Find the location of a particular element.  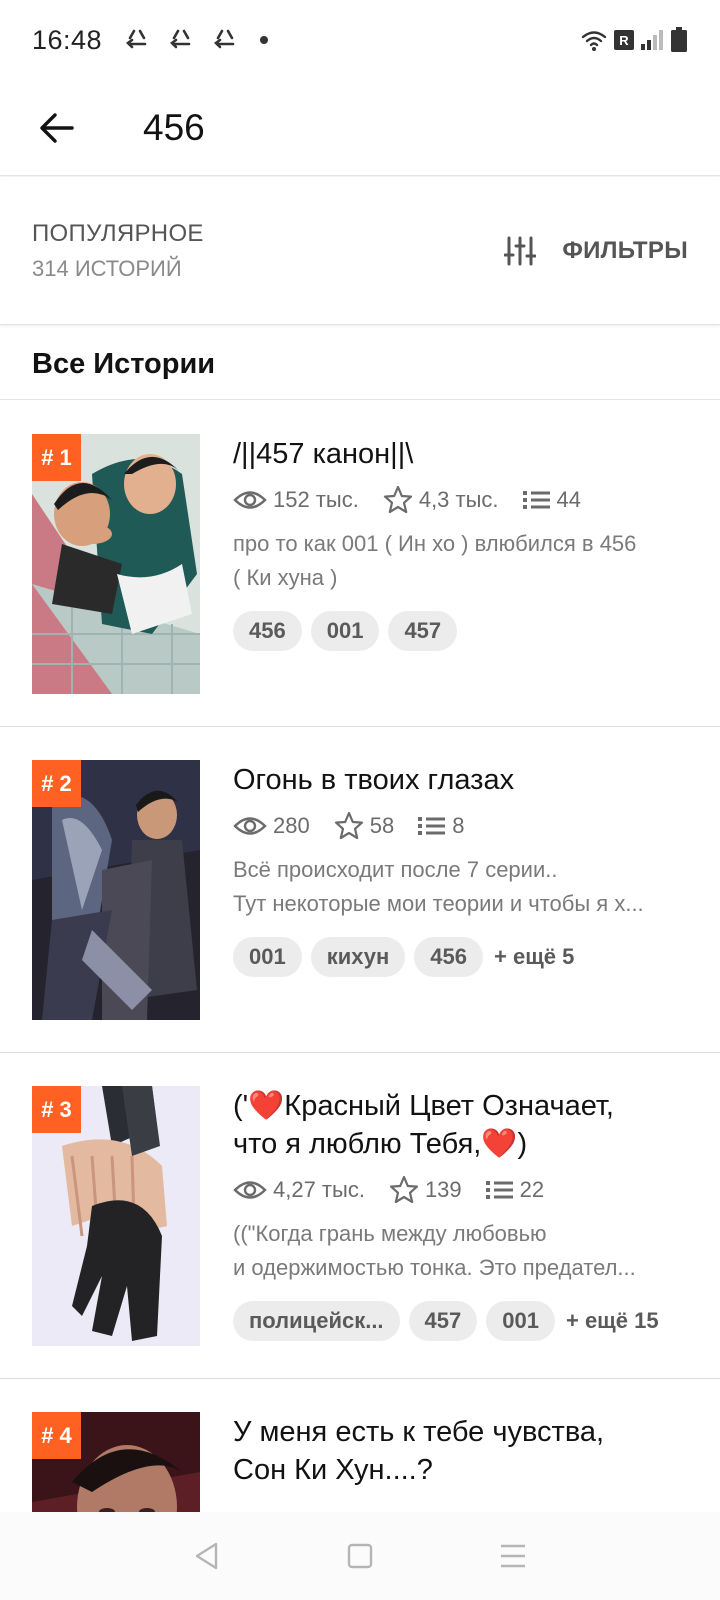

more-notifications-dot is located at coordinates (264, 40).